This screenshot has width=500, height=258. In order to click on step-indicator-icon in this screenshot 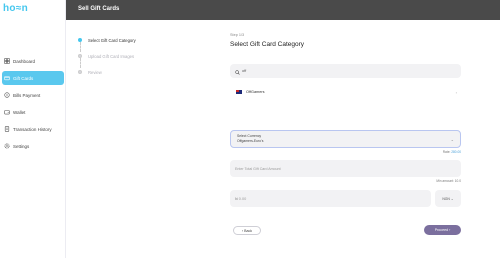, I will do `click(80, 72)`.